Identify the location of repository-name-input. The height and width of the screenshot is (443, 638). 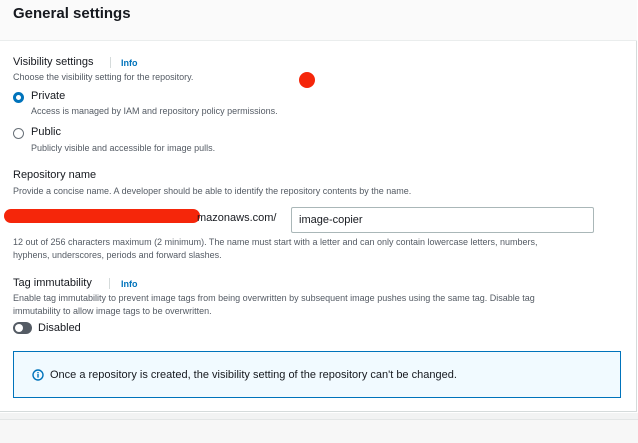
(442, 220).